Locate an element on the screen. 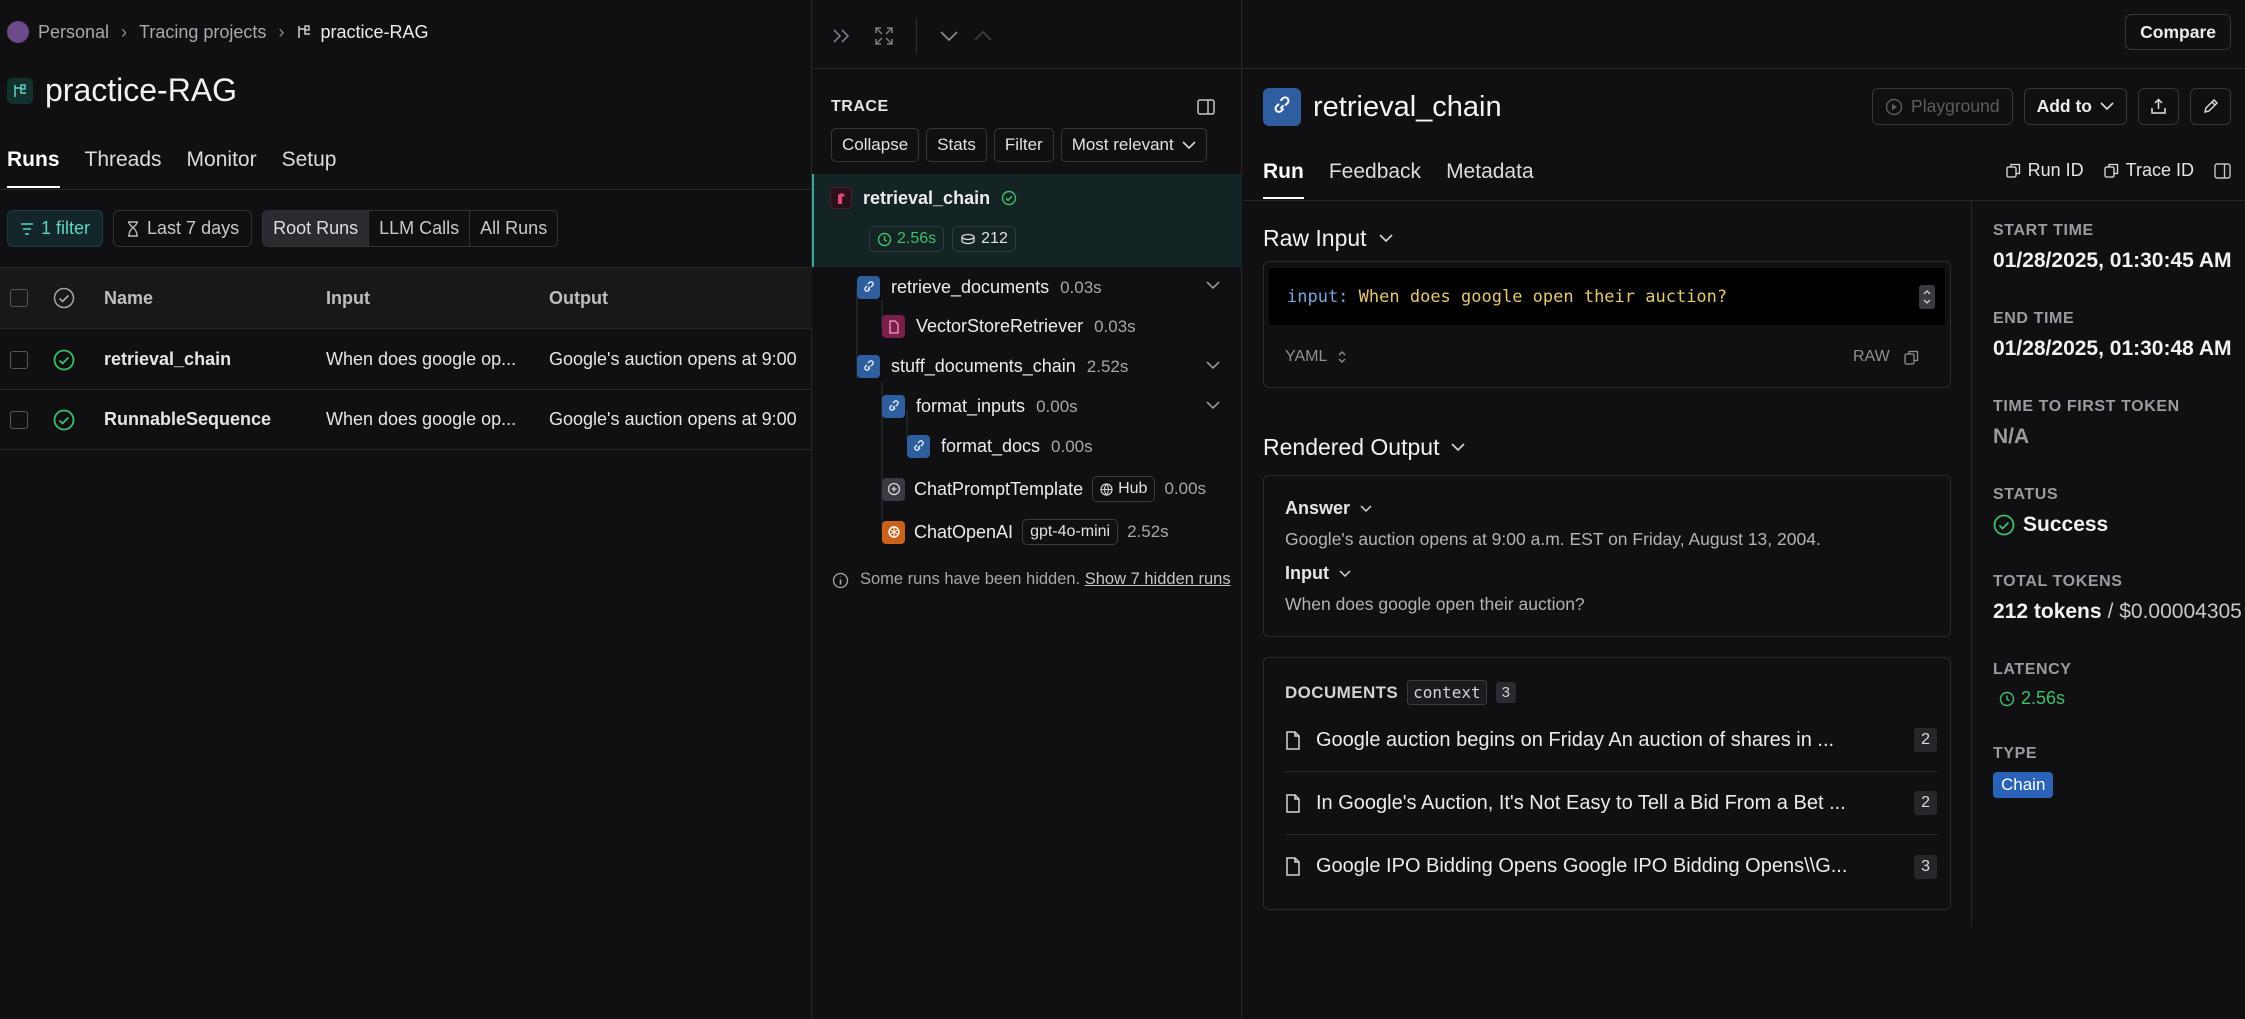 Image resolution: width=2245 pixels, height=1019 pixels. tab-feedback: Feedback is located at coordinates (1375, 179).